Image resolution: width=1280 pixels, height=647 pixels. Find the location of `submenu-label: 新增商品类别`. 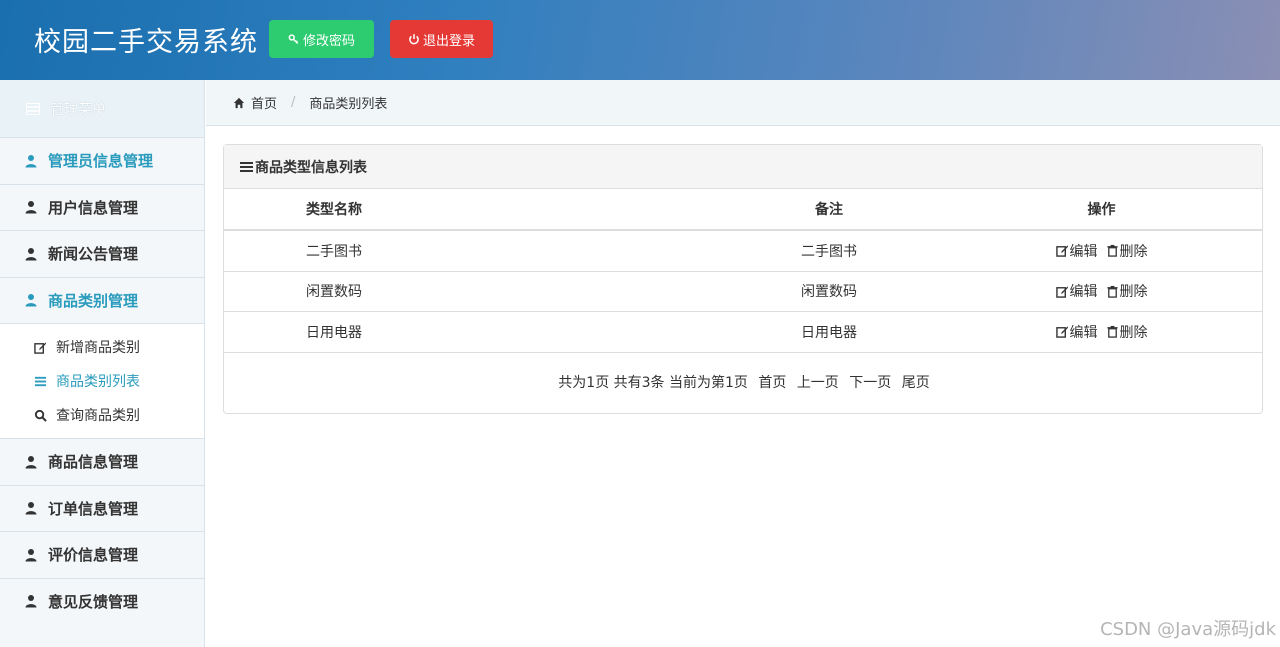

submenu-label: 新增商品类别 is located at coordinates (98, 348).